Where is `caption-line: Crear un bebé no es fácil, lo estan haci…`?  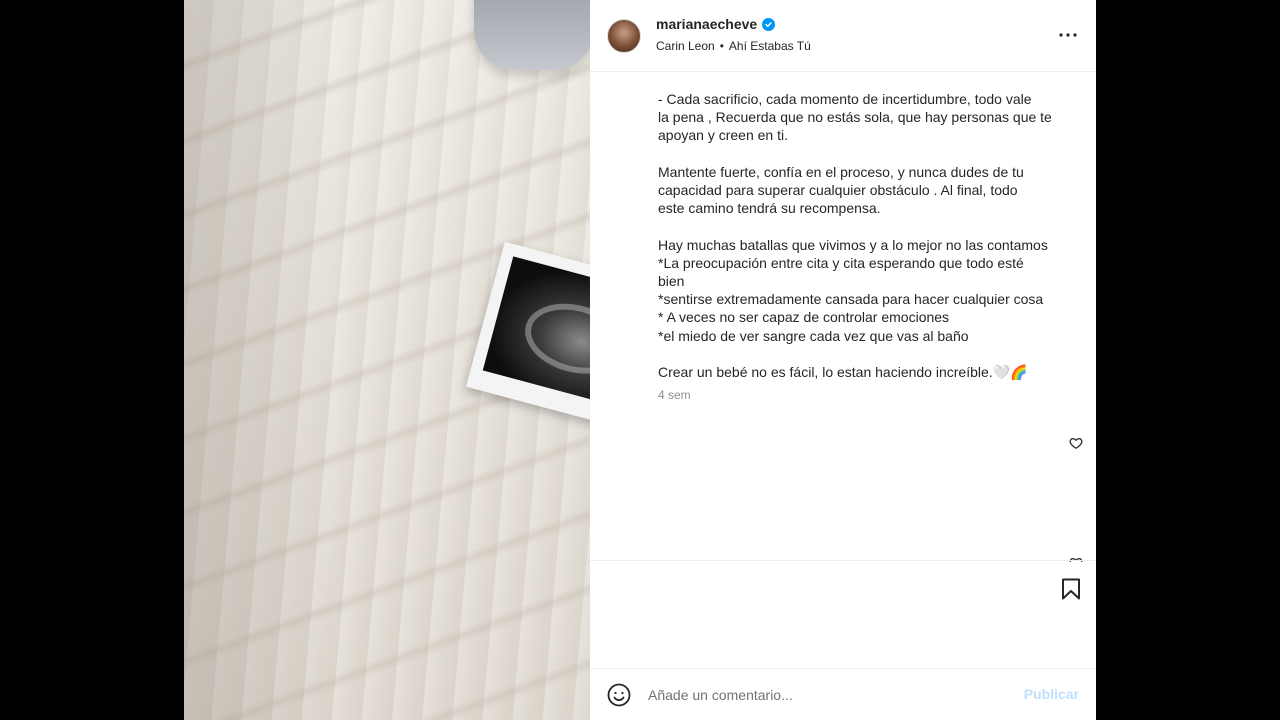
caption-line: Crear un bebé no es fácil, lo estan haci… is located at coordinates (843, 372).